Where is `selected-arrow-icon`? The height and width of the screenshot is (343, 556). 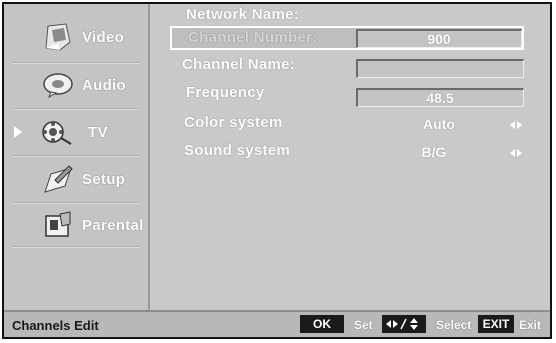 selected-arrow-icon is located at coordinates (18, 132).